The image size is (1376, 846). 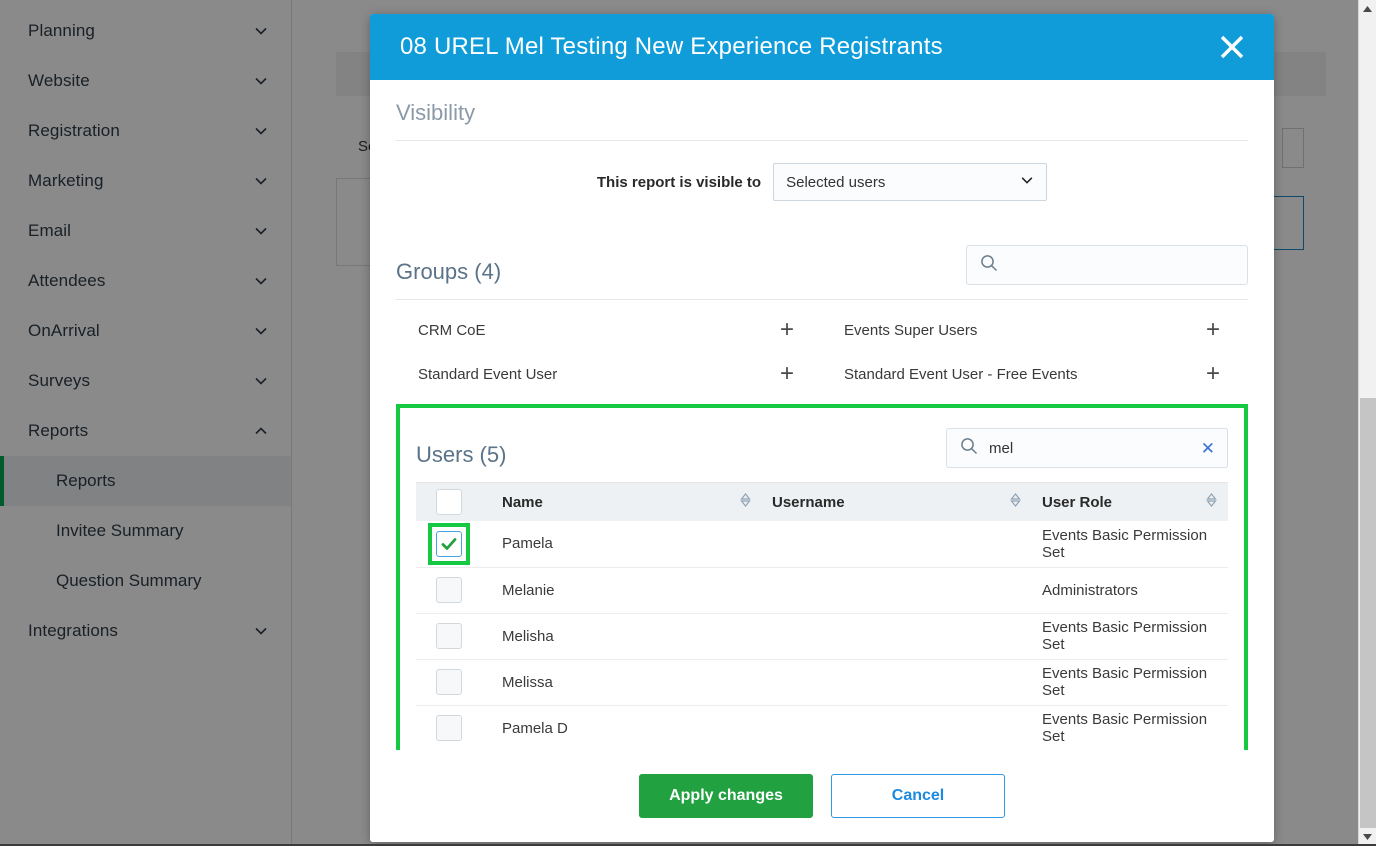 I want to click on groups-search-box, so click(x=1107, y=265).